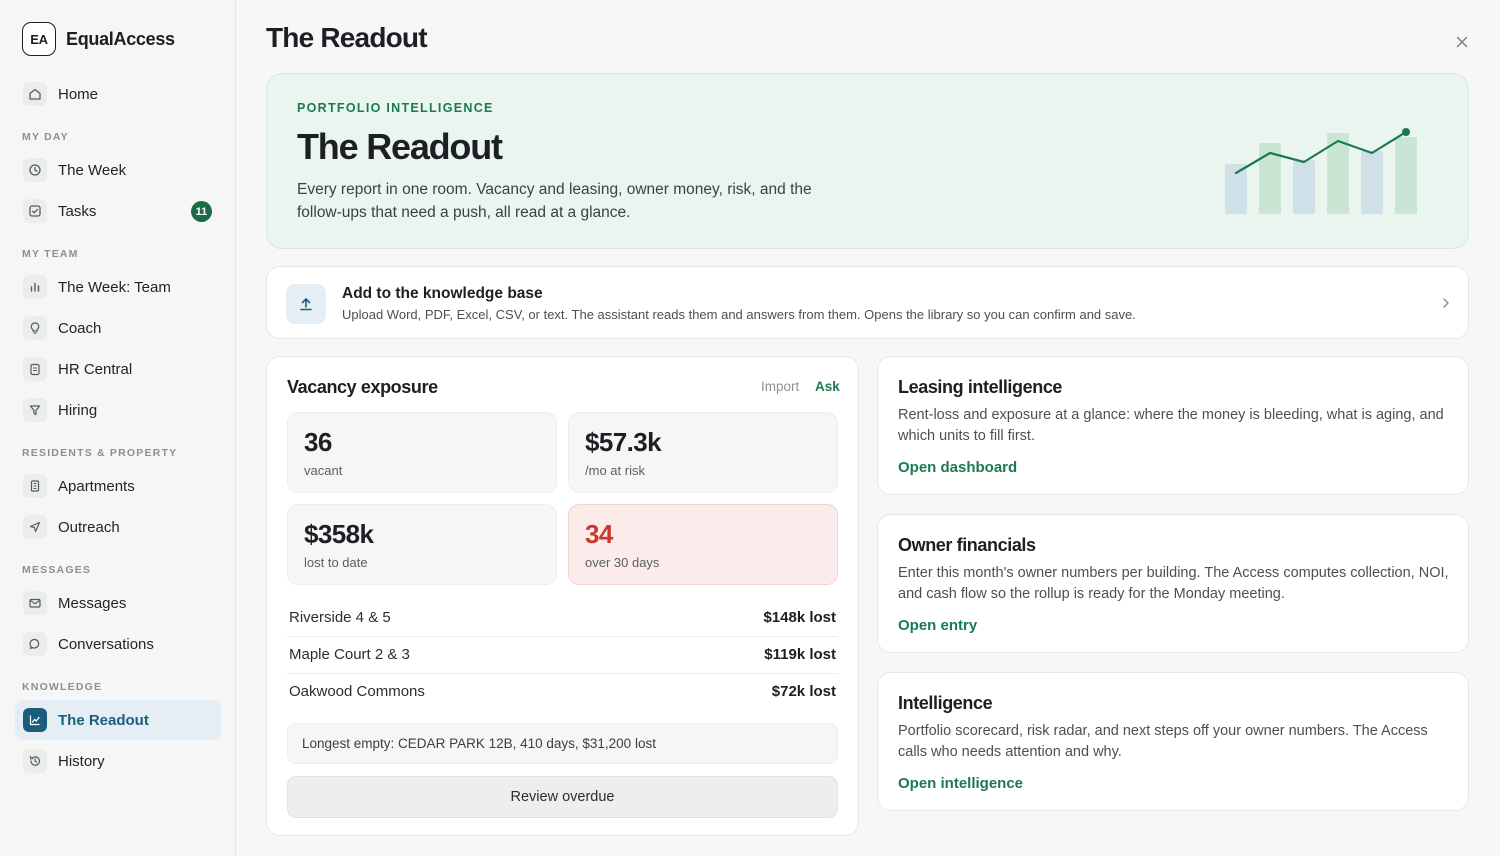  What do you see at coordinates (35, 486) in the screenshot?
I see `building-icon` at bounding box center [35, 486].